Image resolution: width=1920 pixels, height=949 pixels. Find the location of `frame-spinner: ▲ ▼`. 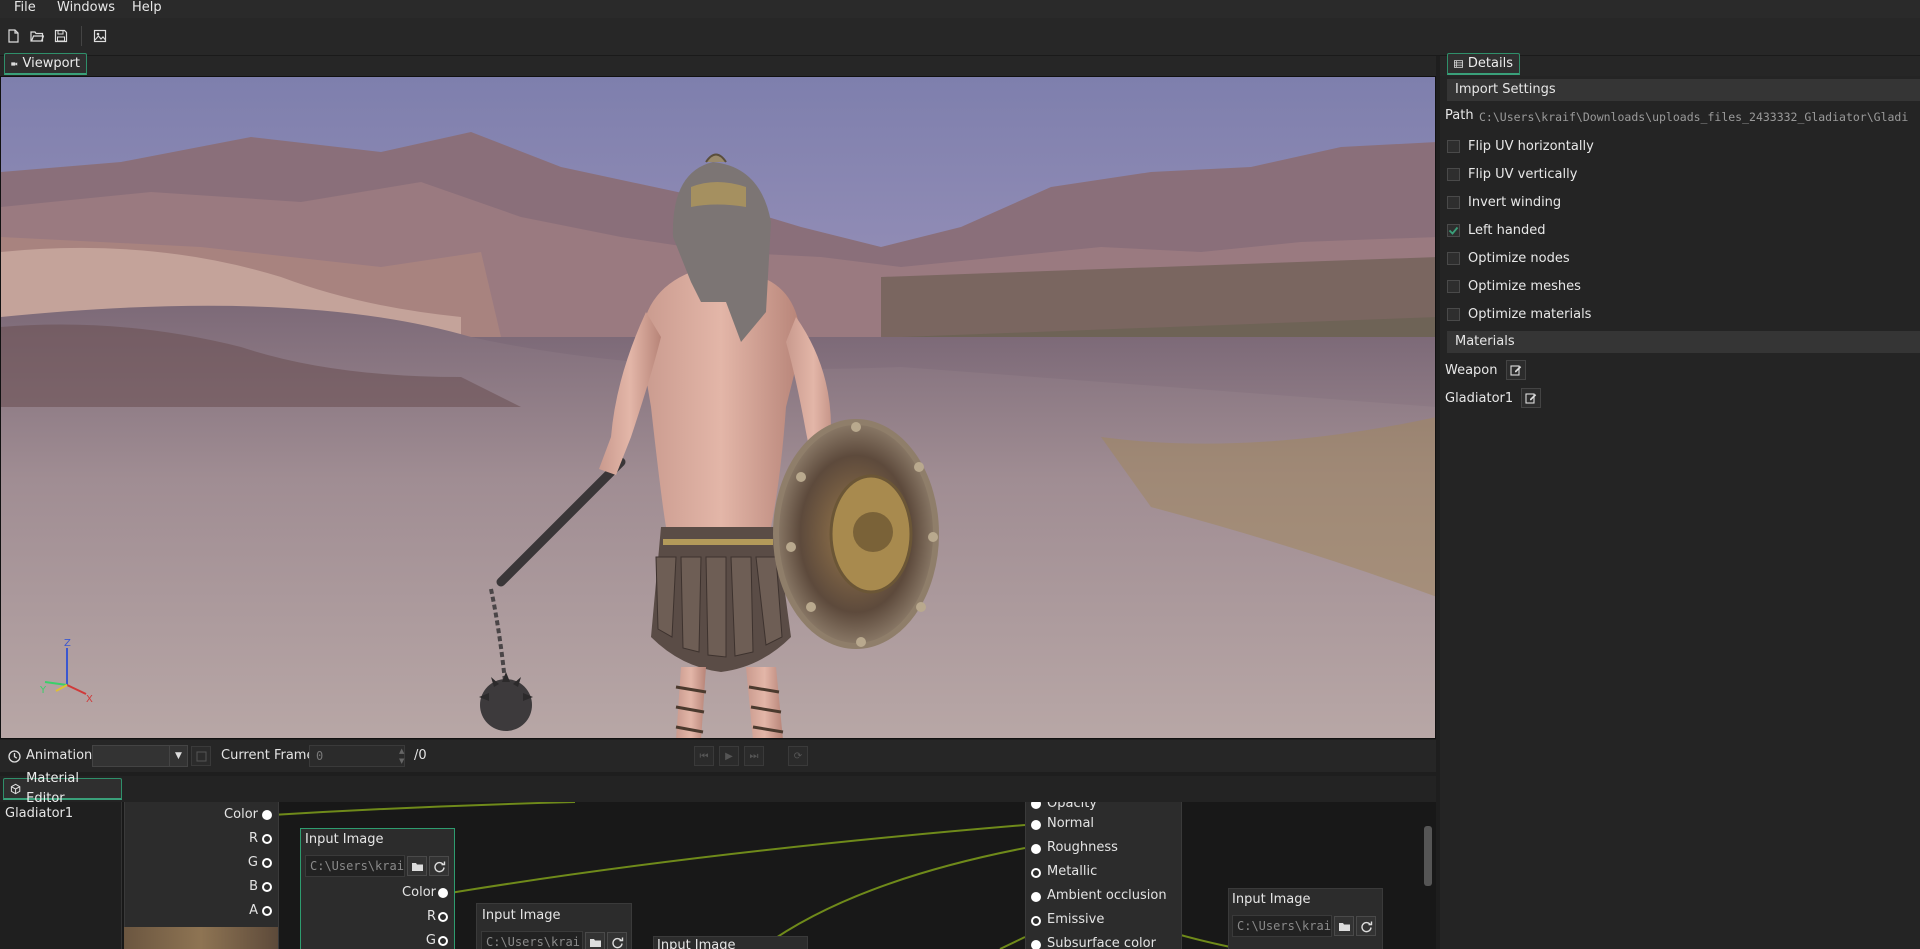

frame-spinner: ▲ ▼ is located at coordinates (404, 756).